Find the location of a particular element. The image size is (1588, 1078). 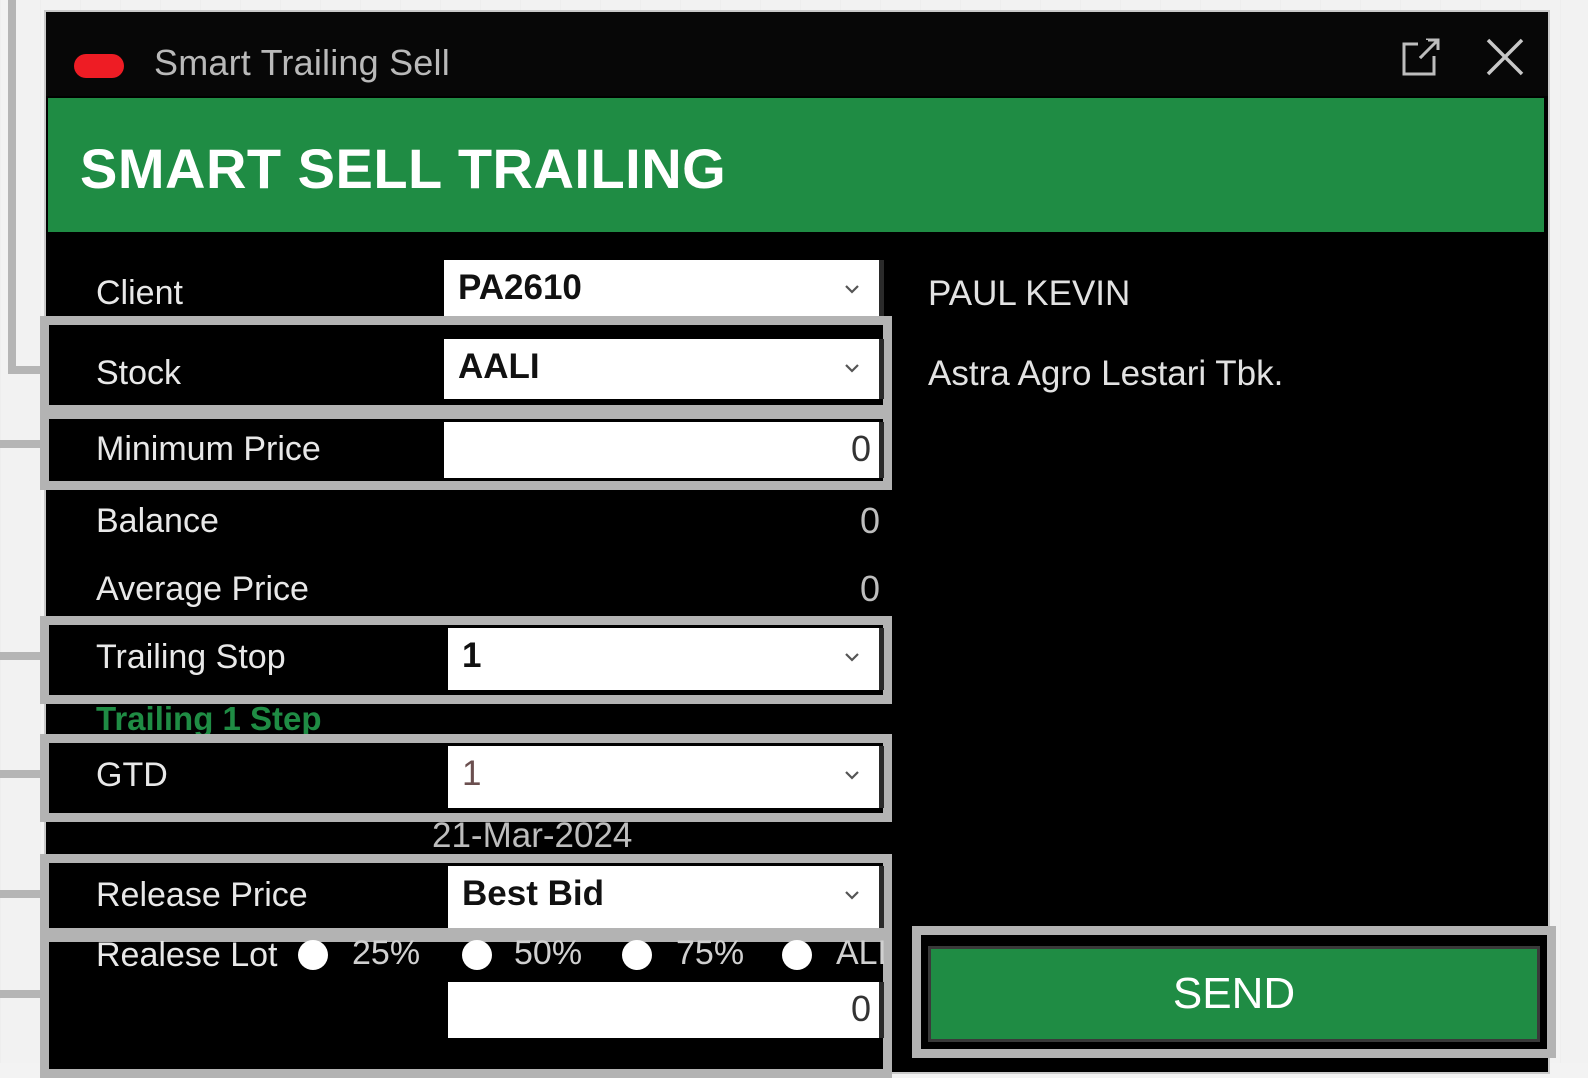

header-banner: SMART SELL TRAILING is located at coordinates (796, 165).